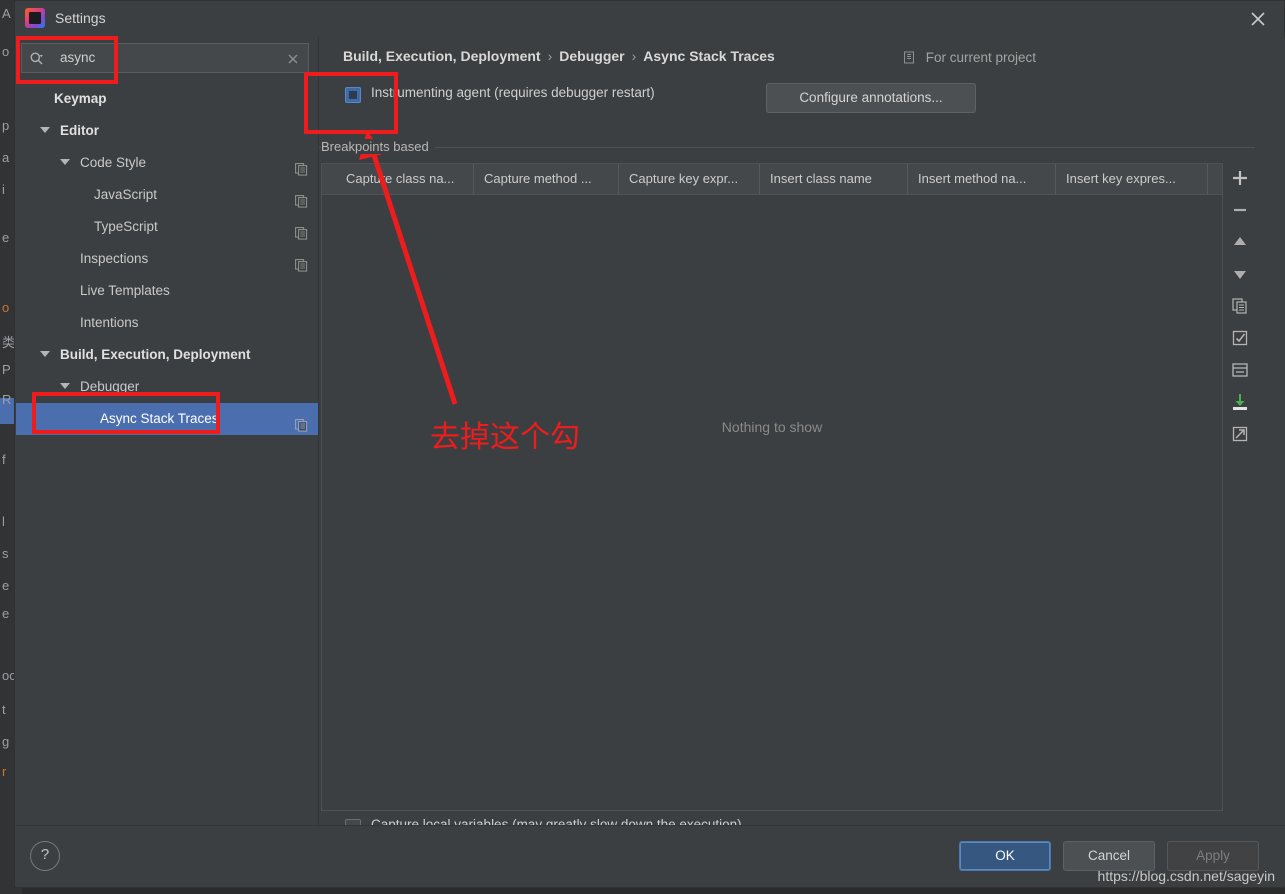 The image size is (1285, 894). I want to click on breadcrumb-segment: Build, Execution, Deployment, so click(442, 56).